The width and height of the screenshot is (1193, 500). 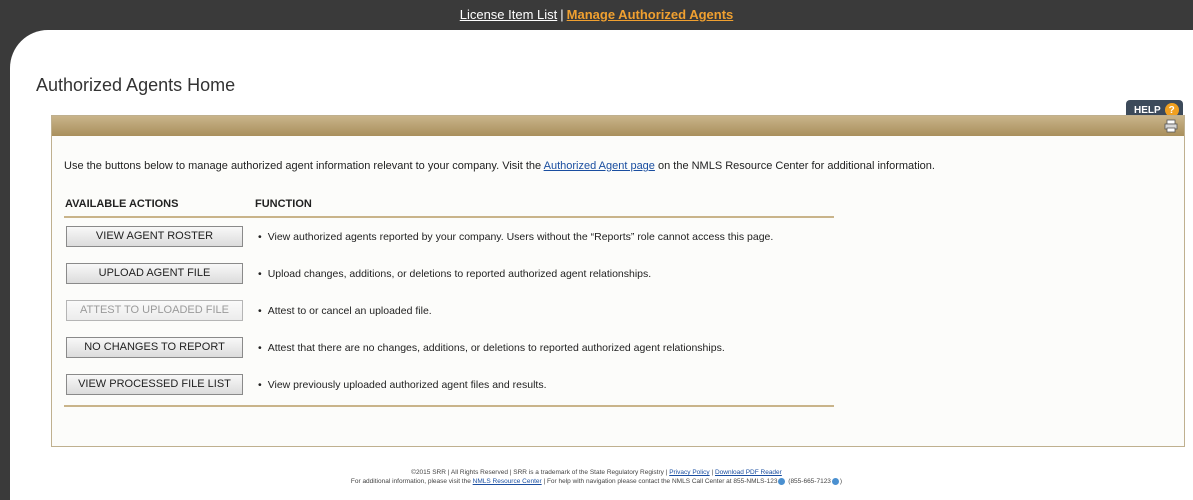 What do you see at coordinates (283, 204) in the screenshot?
I see `column-header-function: FUNCTION` at bounding box center [283, 204].